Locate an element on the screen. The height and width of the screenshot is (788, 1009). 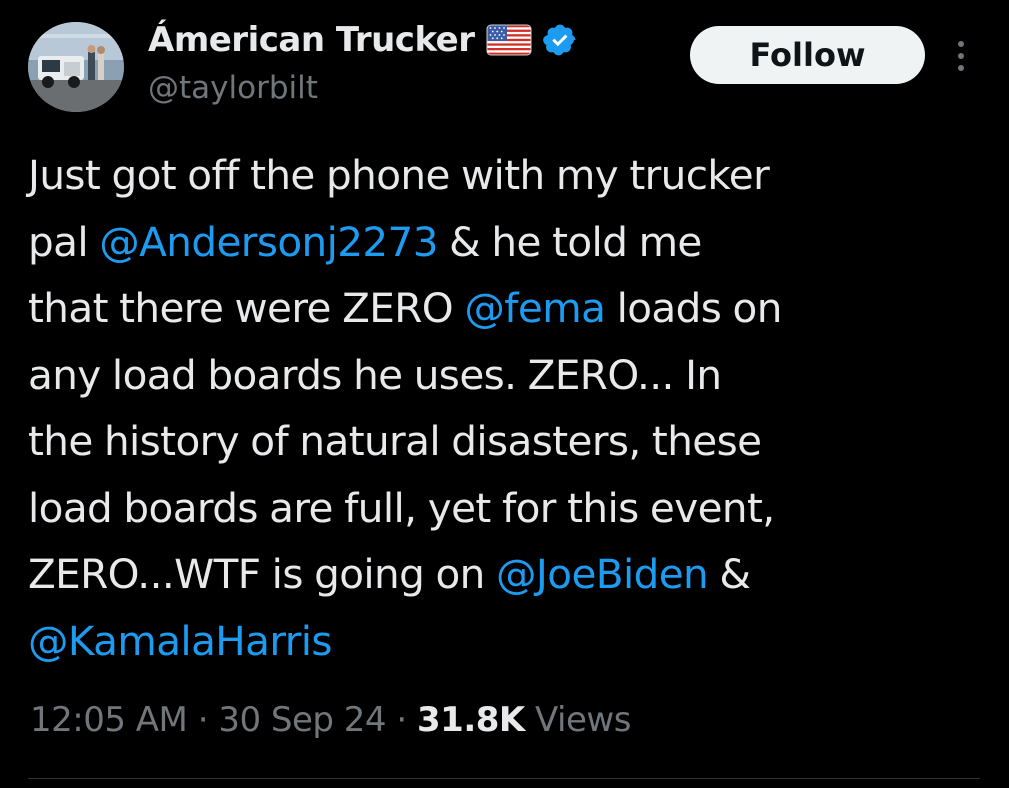
mention-link: @fema is located at coordinates (535, 308).